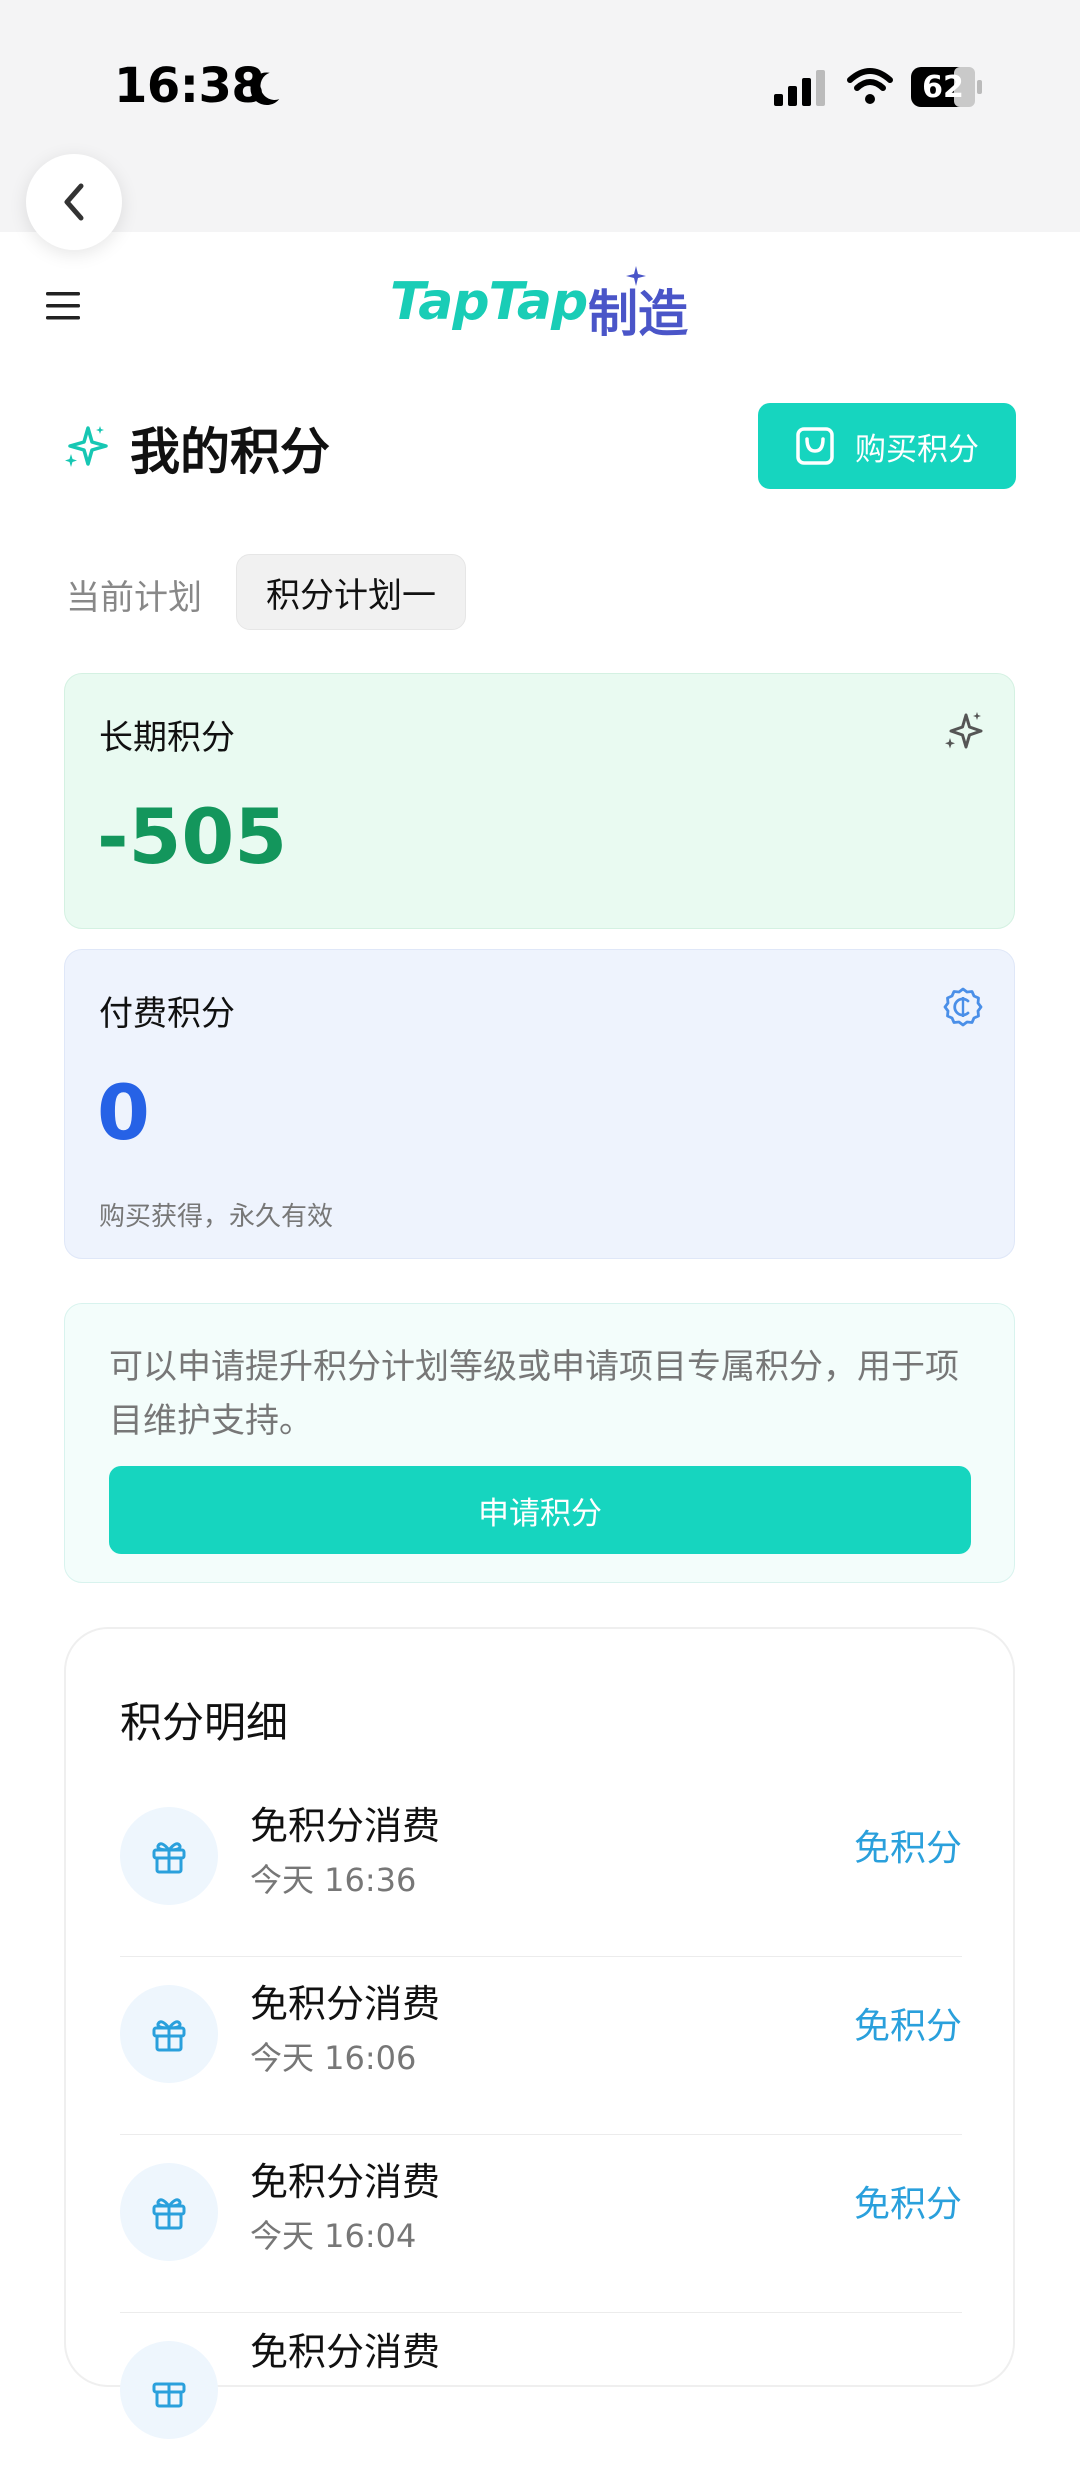 The height and width of the screenshot is (2491, 1080). What do you see at coordinates (333, 1880) in the screenshot?
I see `row-time: 今天 16:36` at bounding box center [333, 1880].